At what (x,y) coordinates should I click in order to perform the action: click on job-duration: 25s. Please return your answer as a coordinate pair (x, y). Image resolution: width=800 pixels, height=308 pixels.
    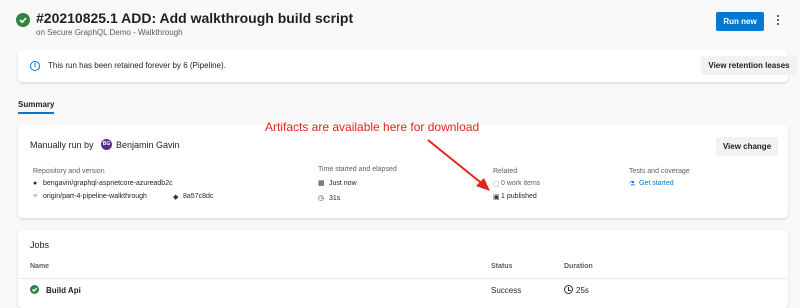
    Looking at the image, I should click on (582, 290).